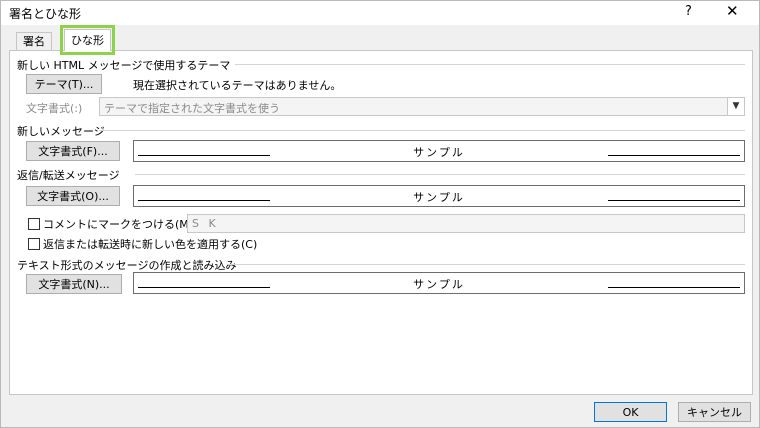 The image size is (760, 428). Describe the element at coordinates (422, 106) in the screenshot. I see `theme-font-select: テーマで指定された文字書式を使う ▼` at that location.